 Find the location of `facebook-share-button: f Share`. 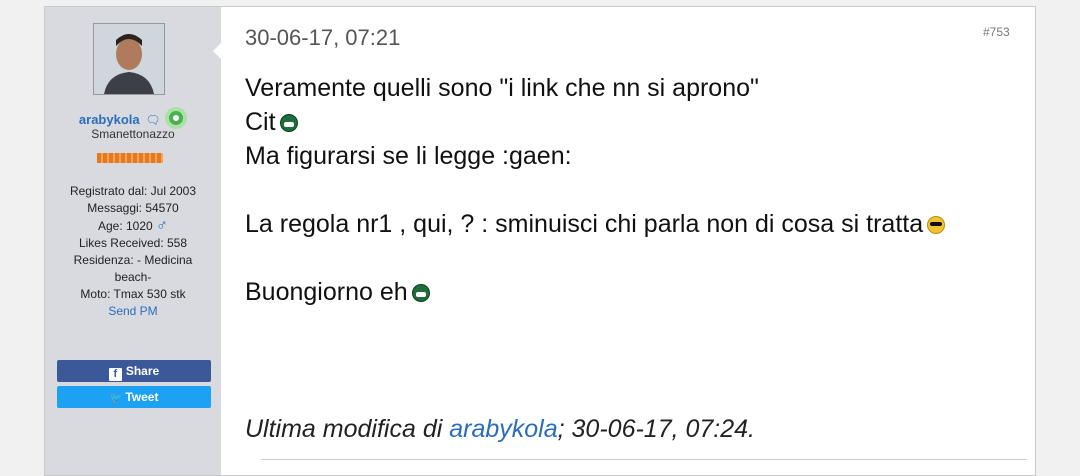

facebook-share-button: f Share is located at coordinates (134, 371).